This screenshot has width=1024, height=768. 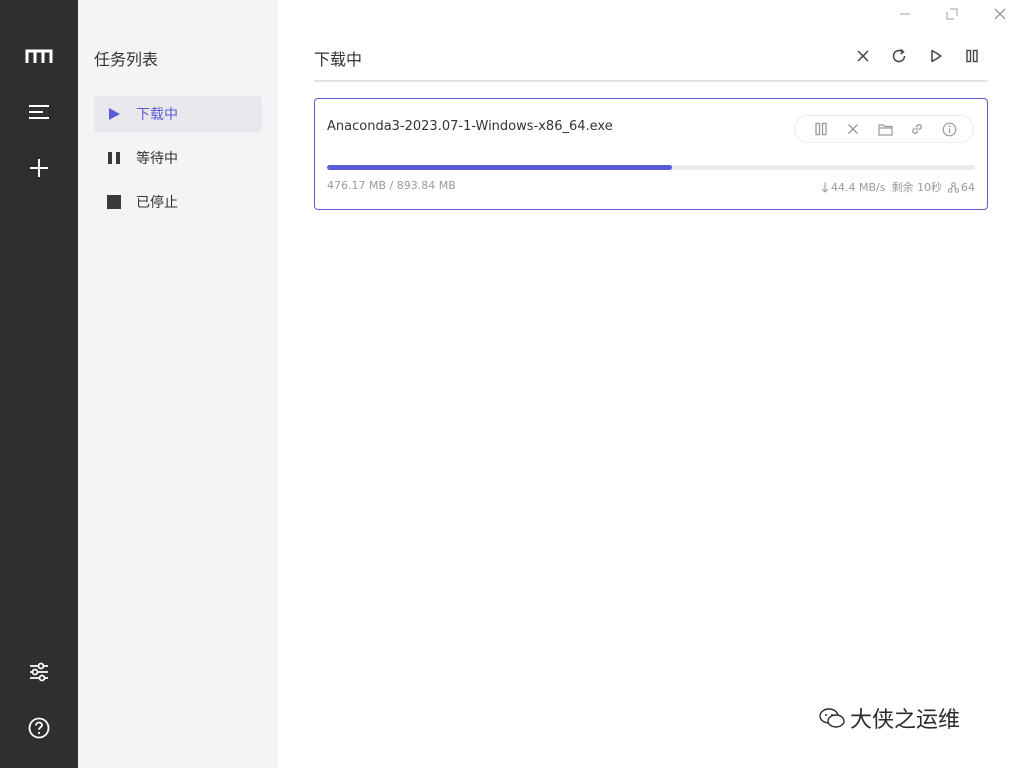 What do you see at coordinates (952, 14) in the screenshot?
I see `maximize-icon` at bounding box center [952, 14].